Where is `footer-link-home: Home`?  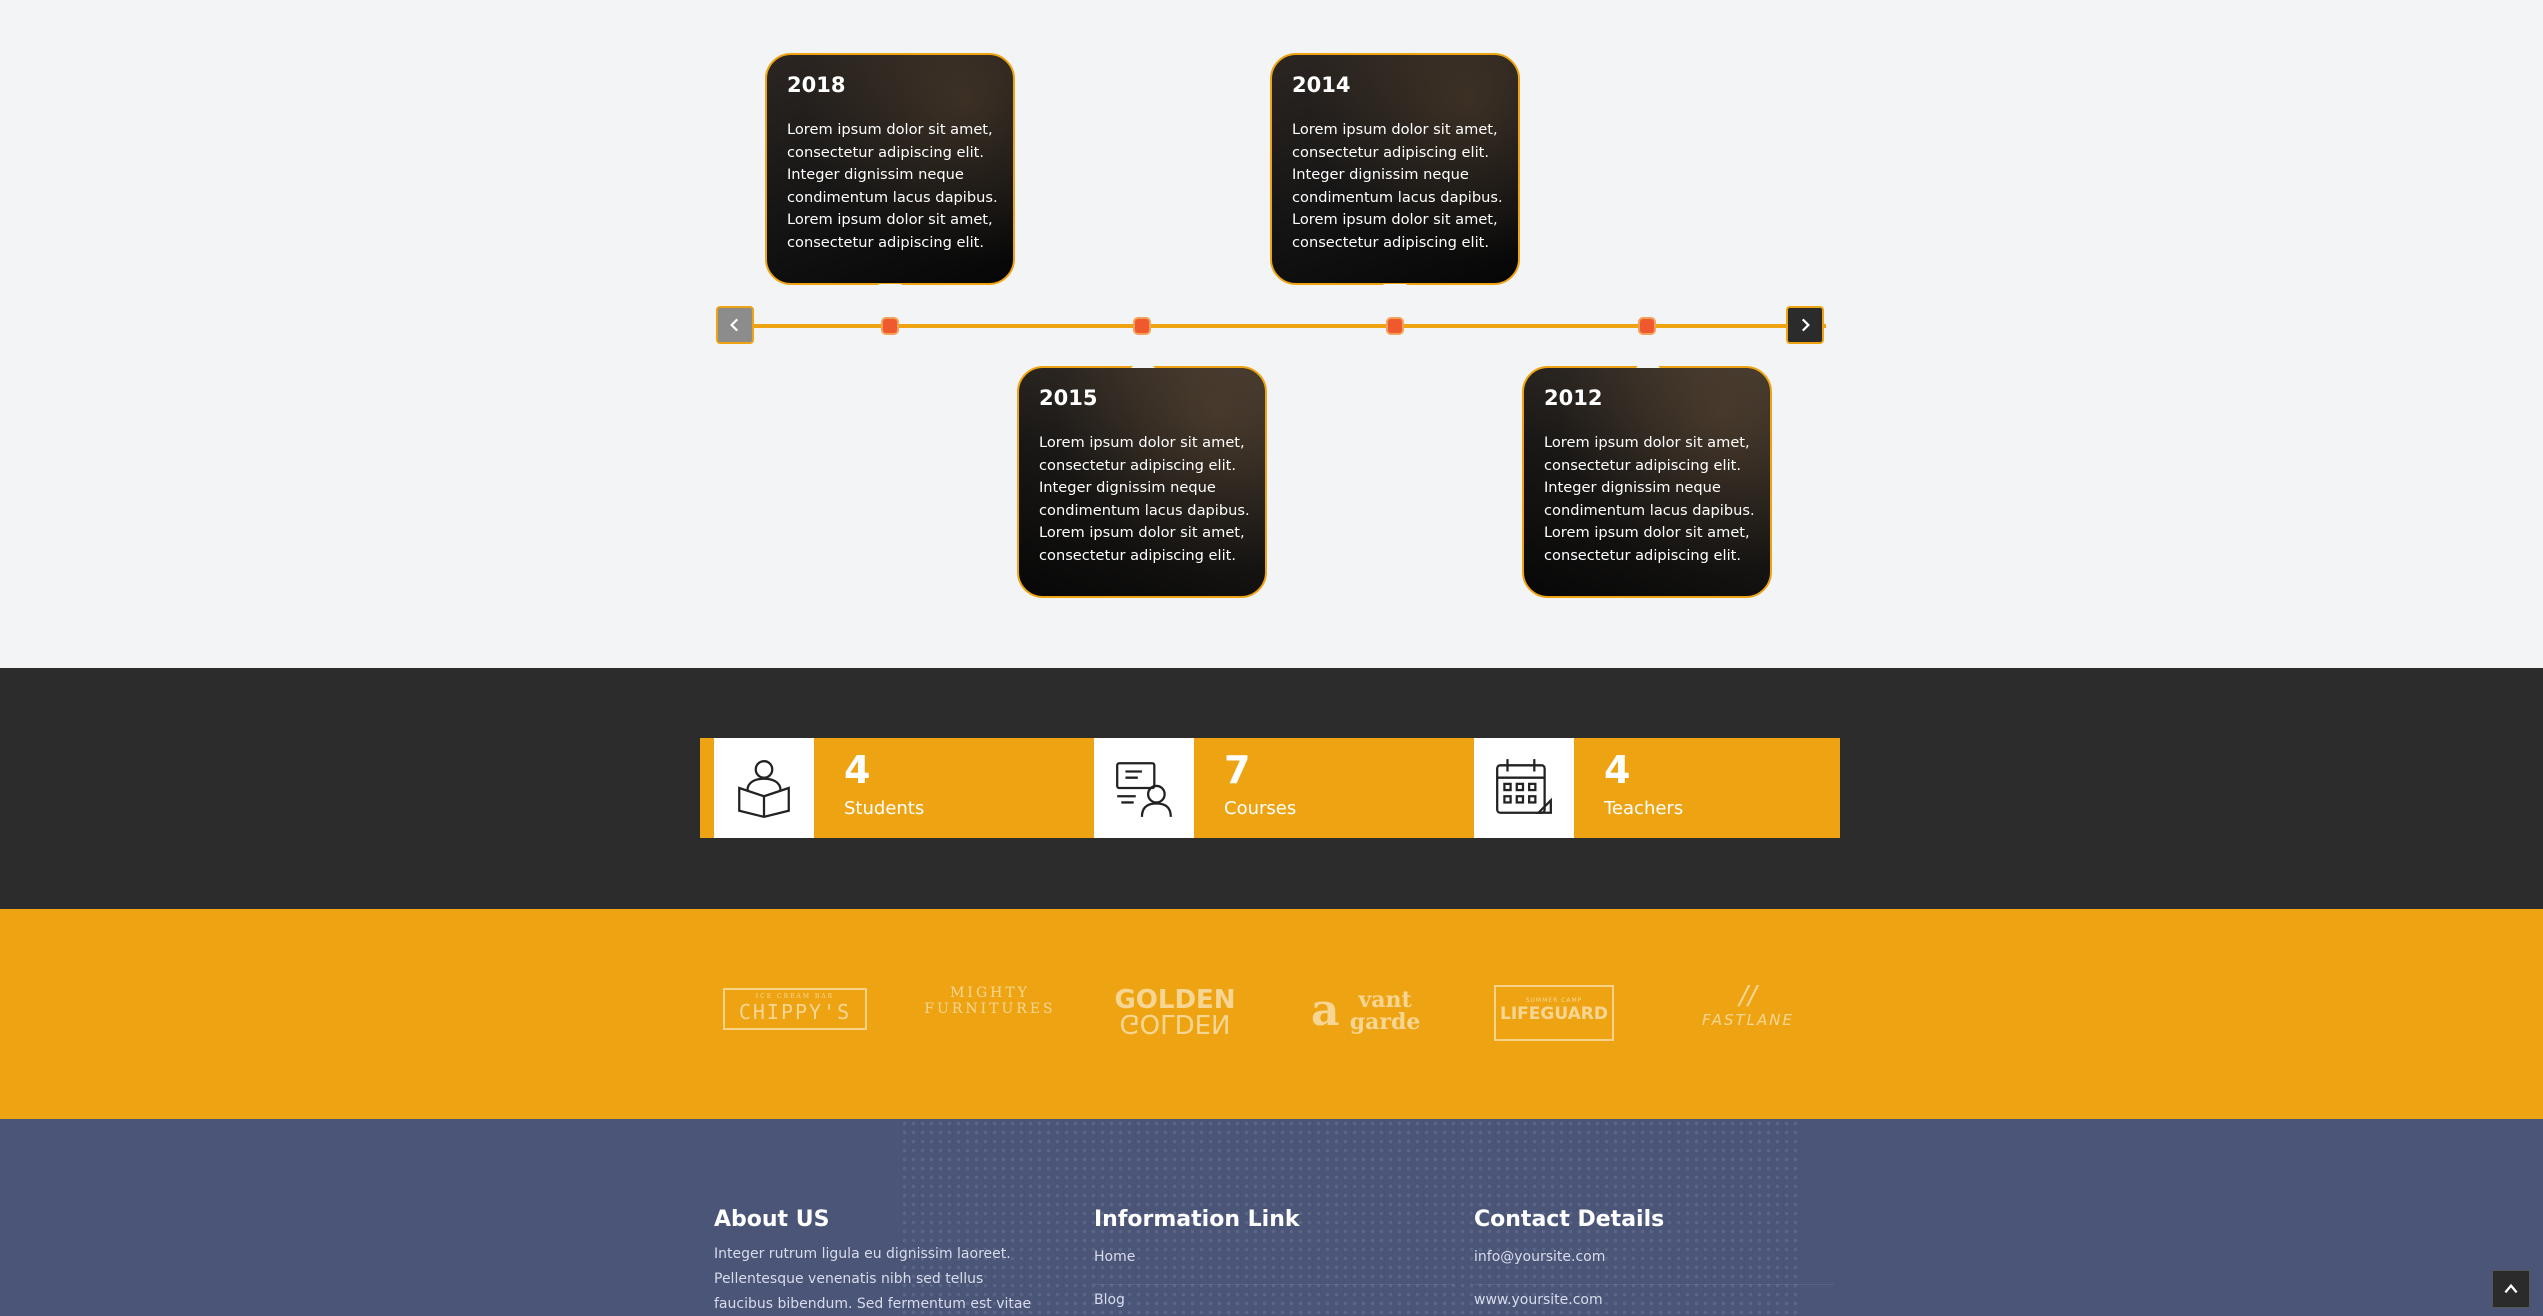 footer-link-home: Home is located at coordinates (1274, 1263).